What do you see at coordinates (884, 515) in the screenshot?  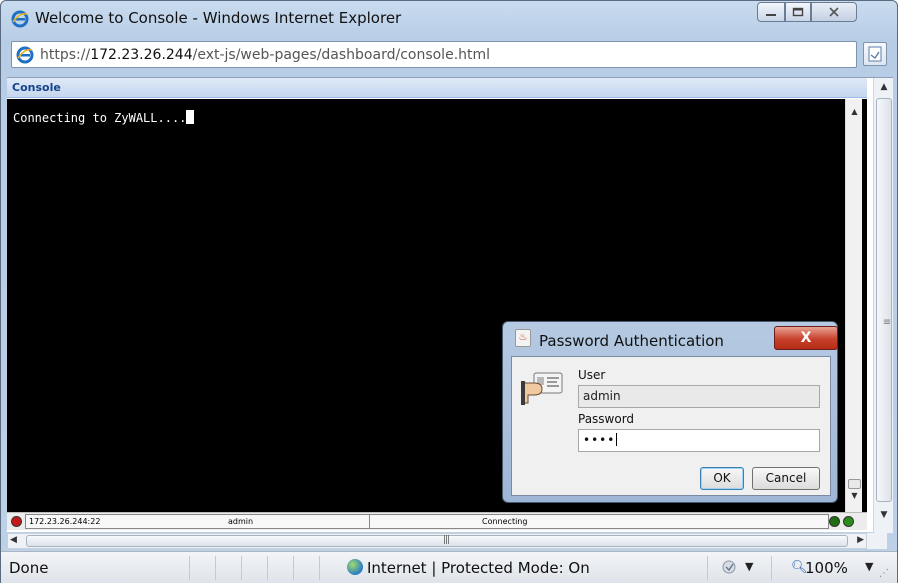 I see `page-scroll-down-icon: ▼` at bounding box center [884, 515].